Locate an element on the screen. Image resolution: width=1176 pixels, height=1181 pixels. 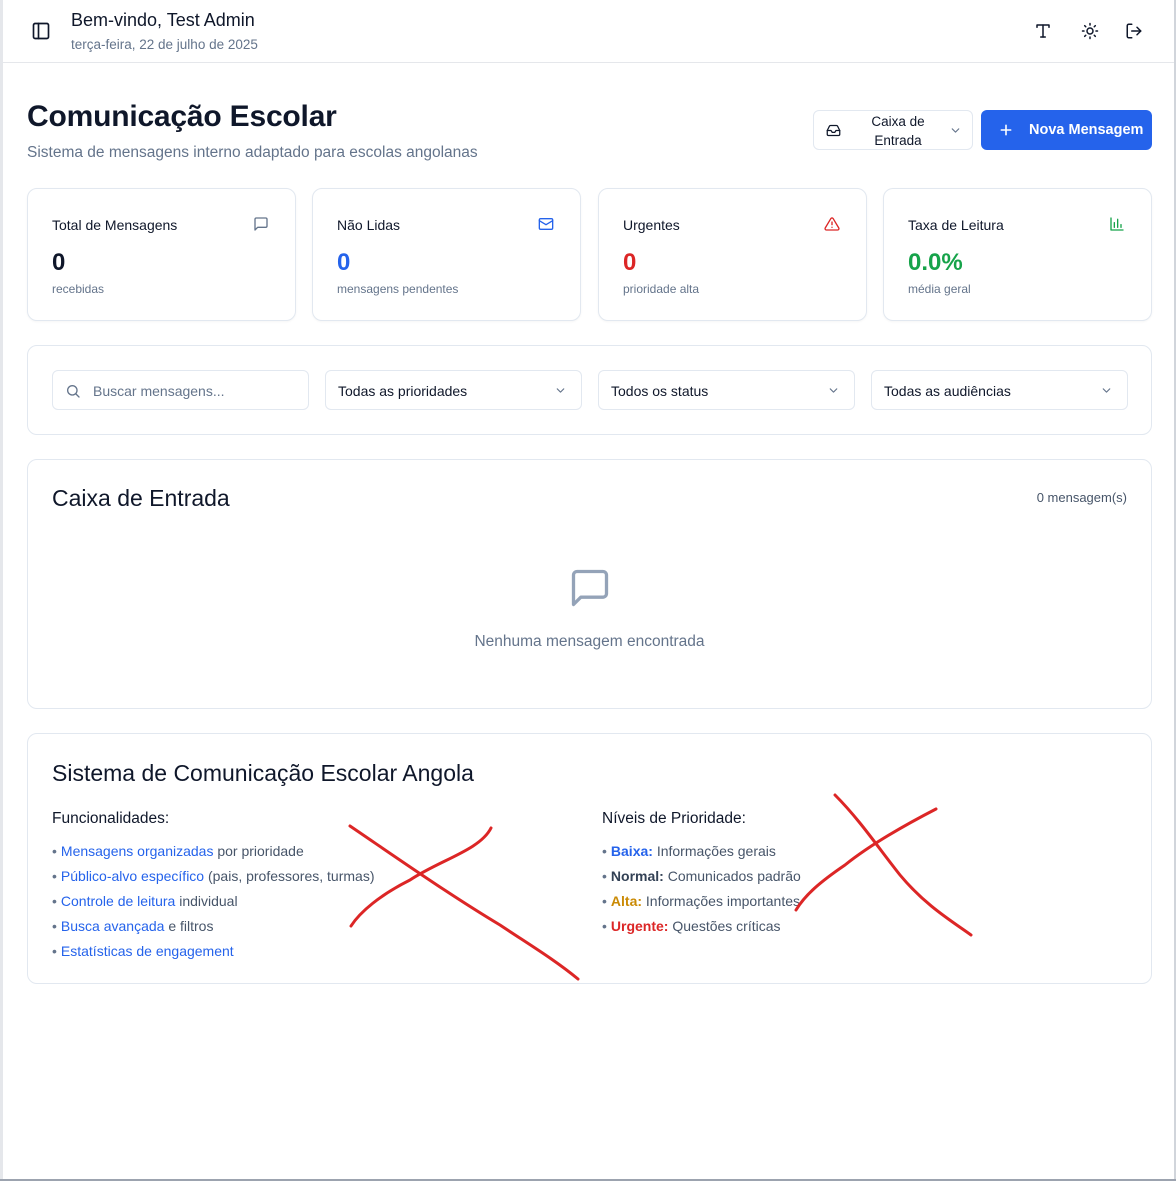
folder-select-label: Caixa de Entrada is located at coordinates (898, 131).